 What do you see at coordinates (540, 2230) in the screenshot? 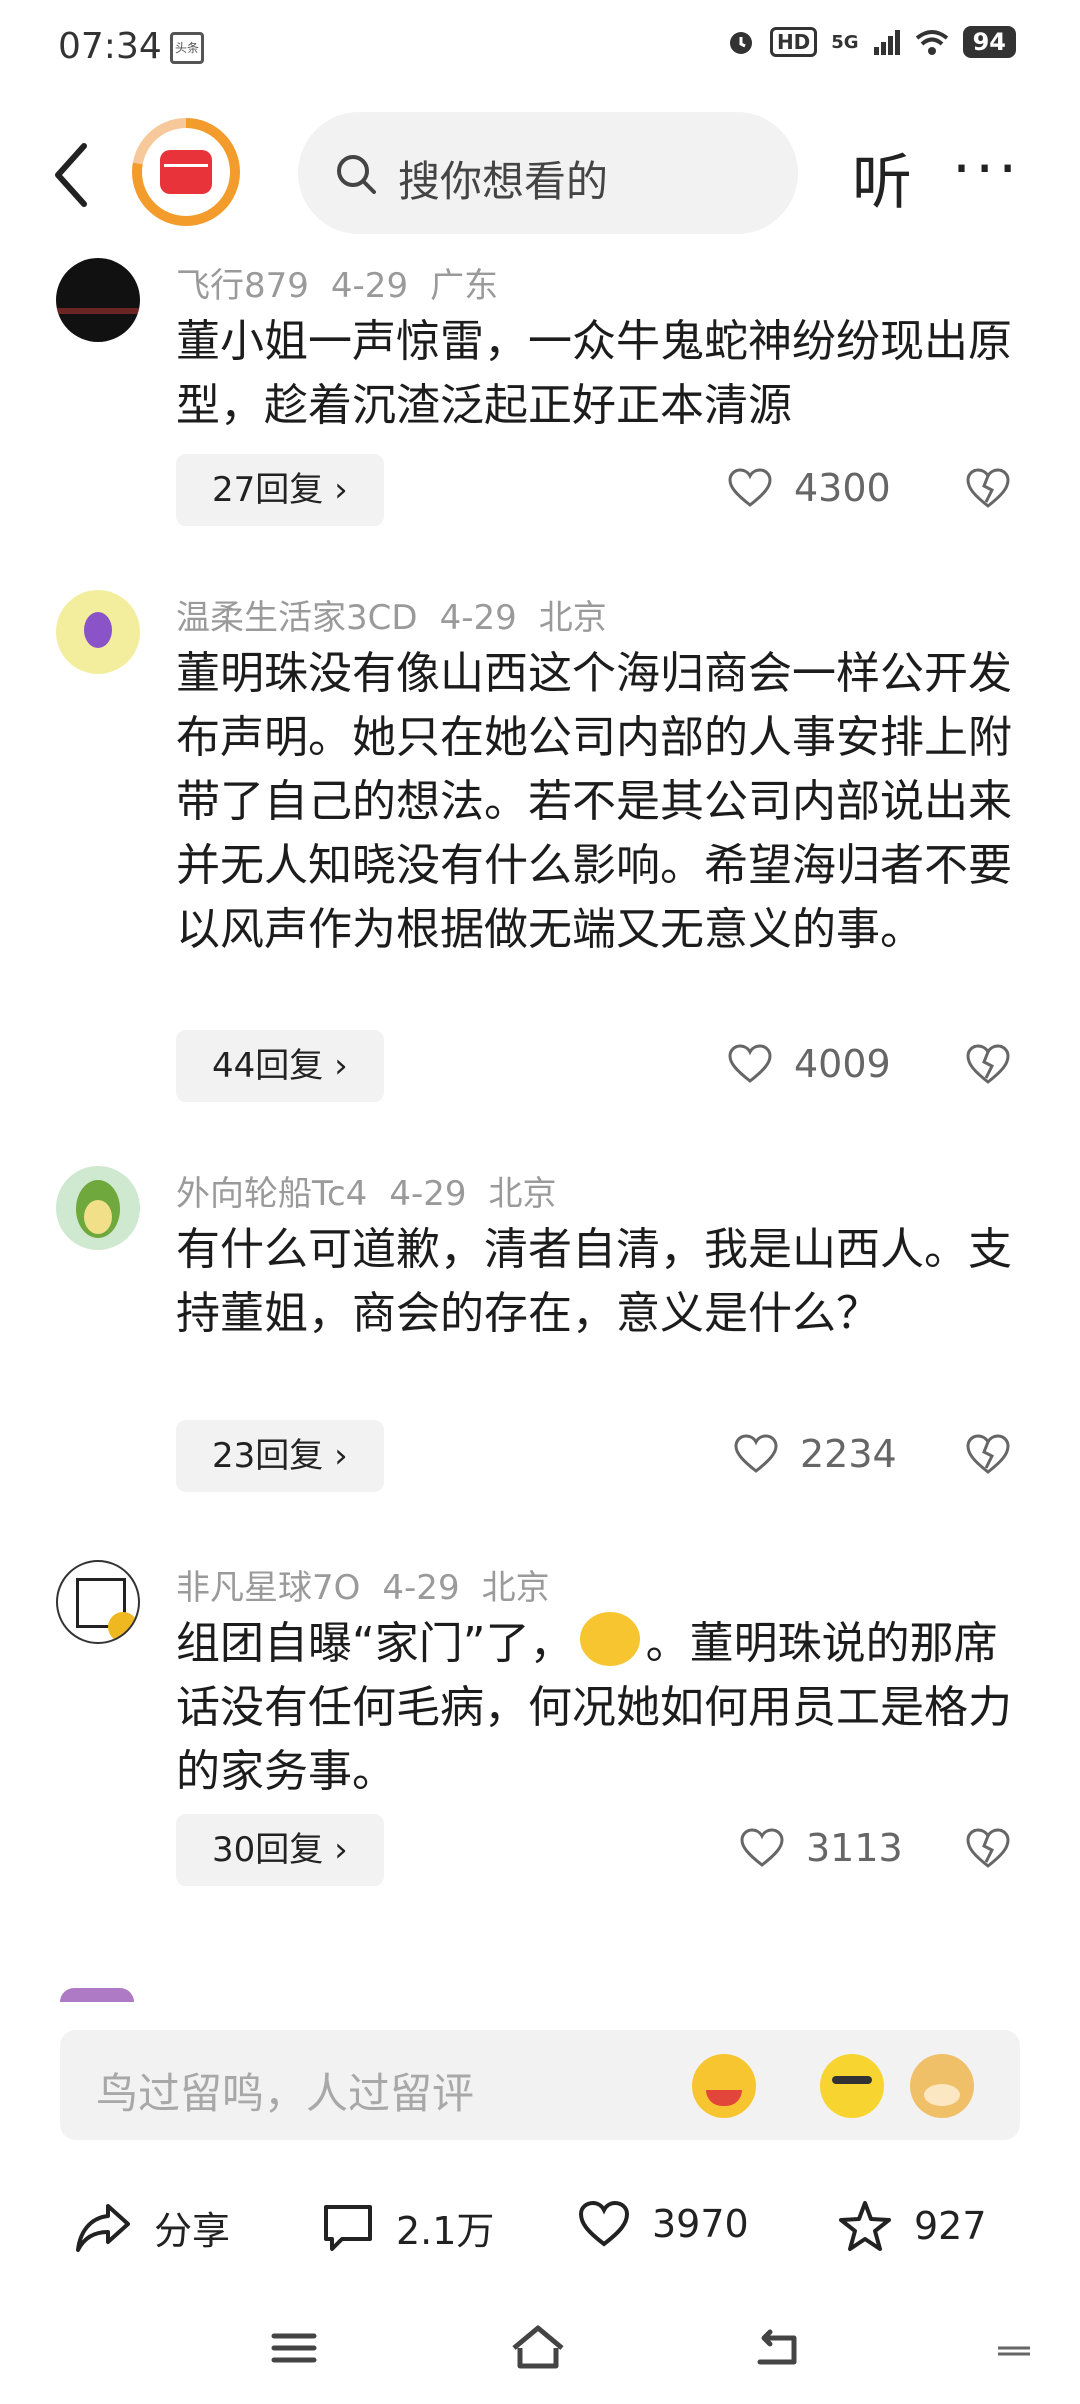
I see `bottom-action-bar: 分享 2.1万 3970 927` at bounding box center [540, 2230].